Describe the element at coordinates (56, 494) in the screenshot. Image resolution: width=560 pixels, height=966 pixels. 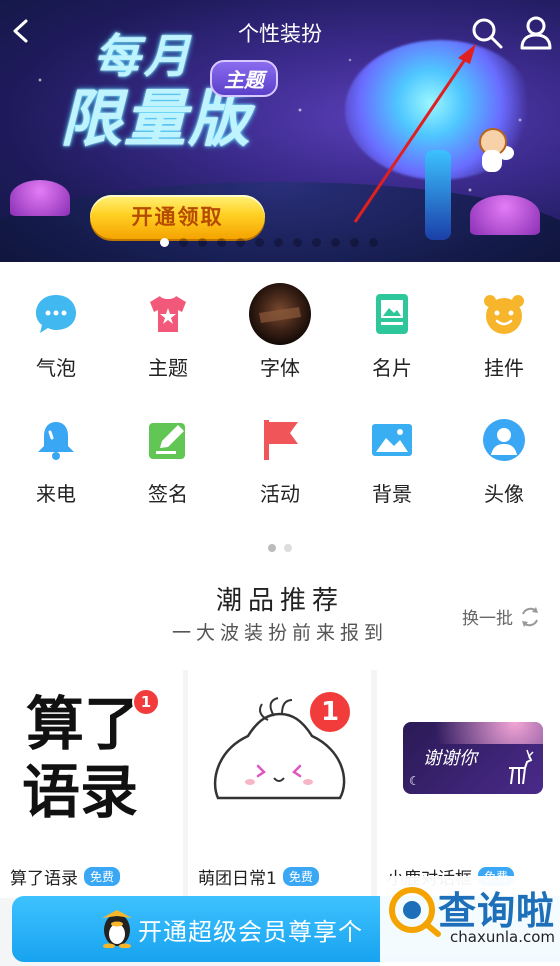
I see `category-label: 来电` at that location.